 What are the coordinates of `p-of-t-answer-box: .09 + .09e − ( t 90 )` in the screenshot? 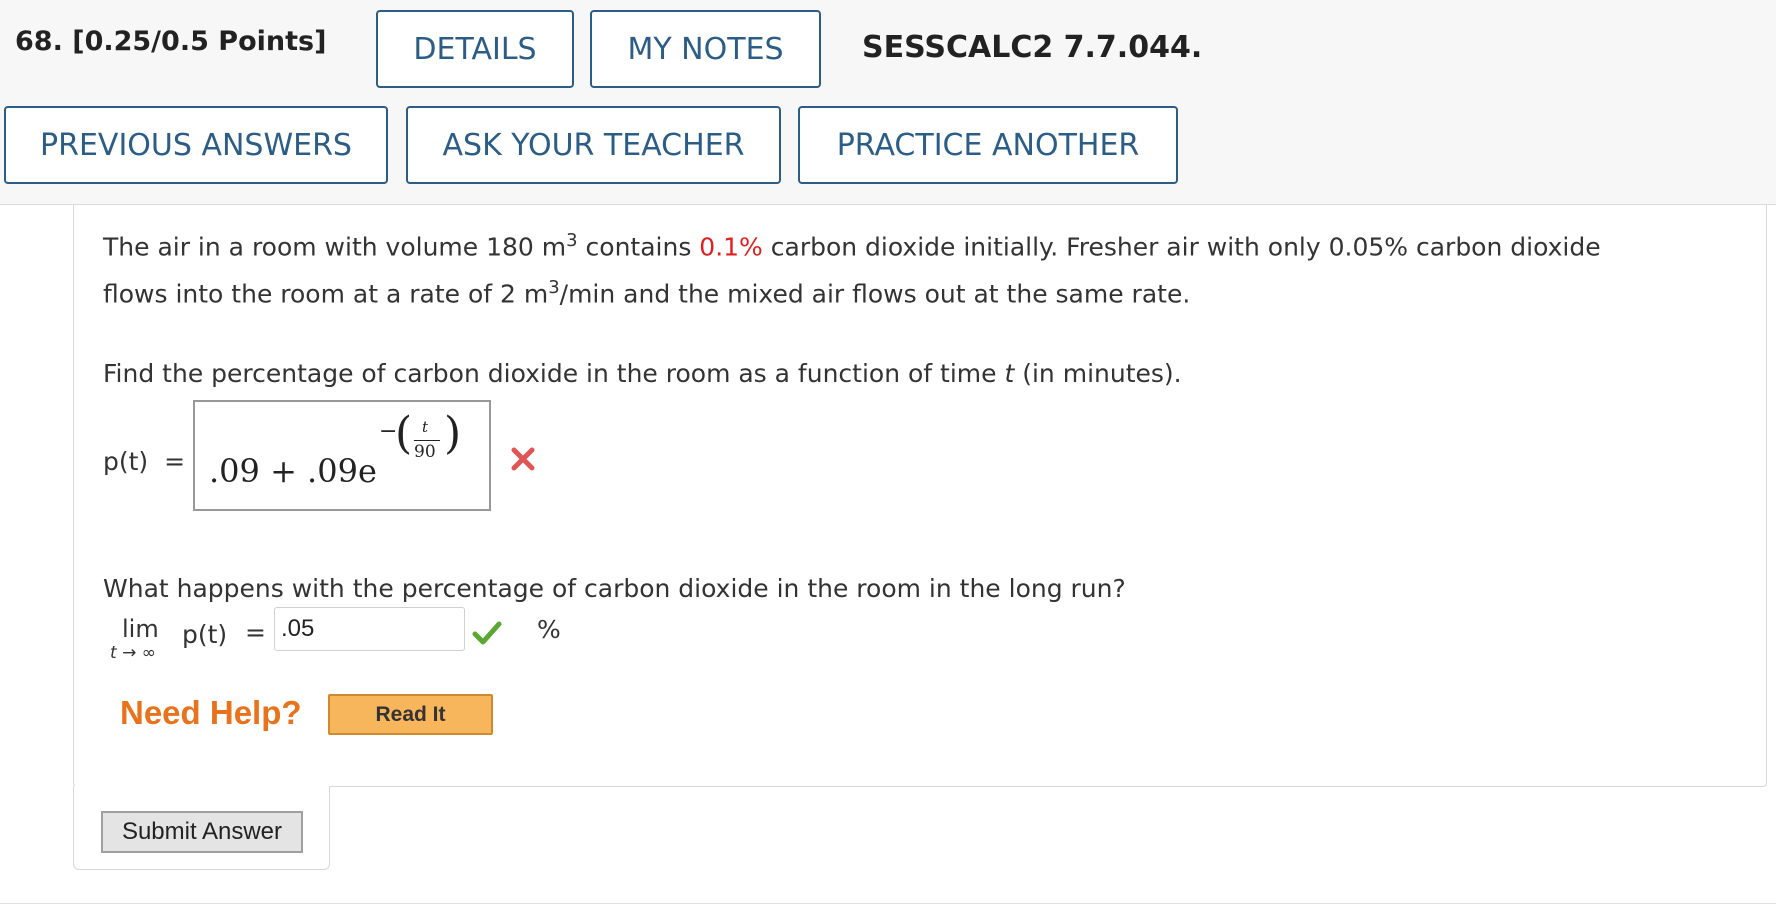 It's located at (342, 455).